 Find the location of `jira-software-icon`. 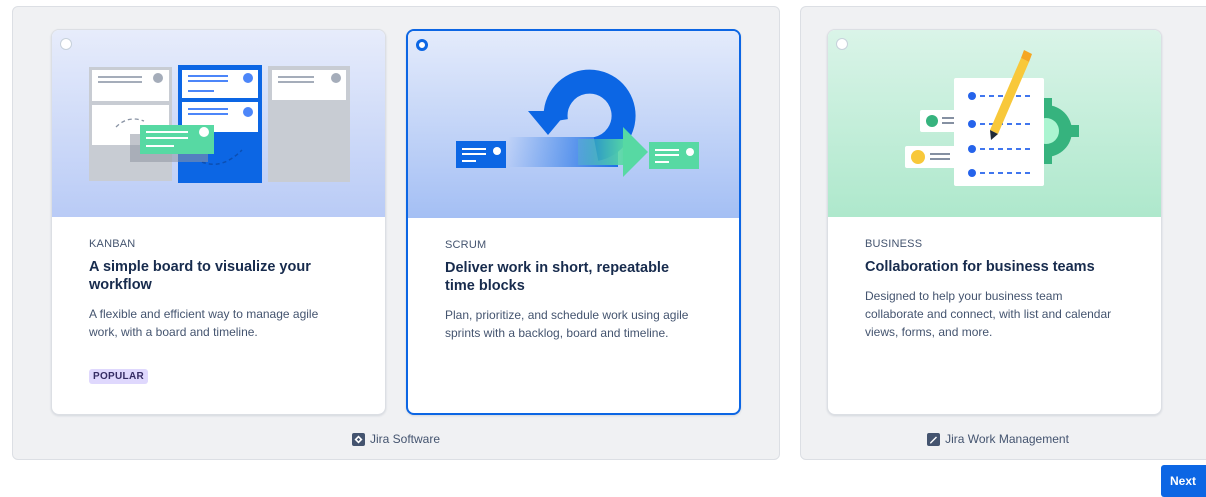

jira-software-icon is located at coordinates (358, 439).